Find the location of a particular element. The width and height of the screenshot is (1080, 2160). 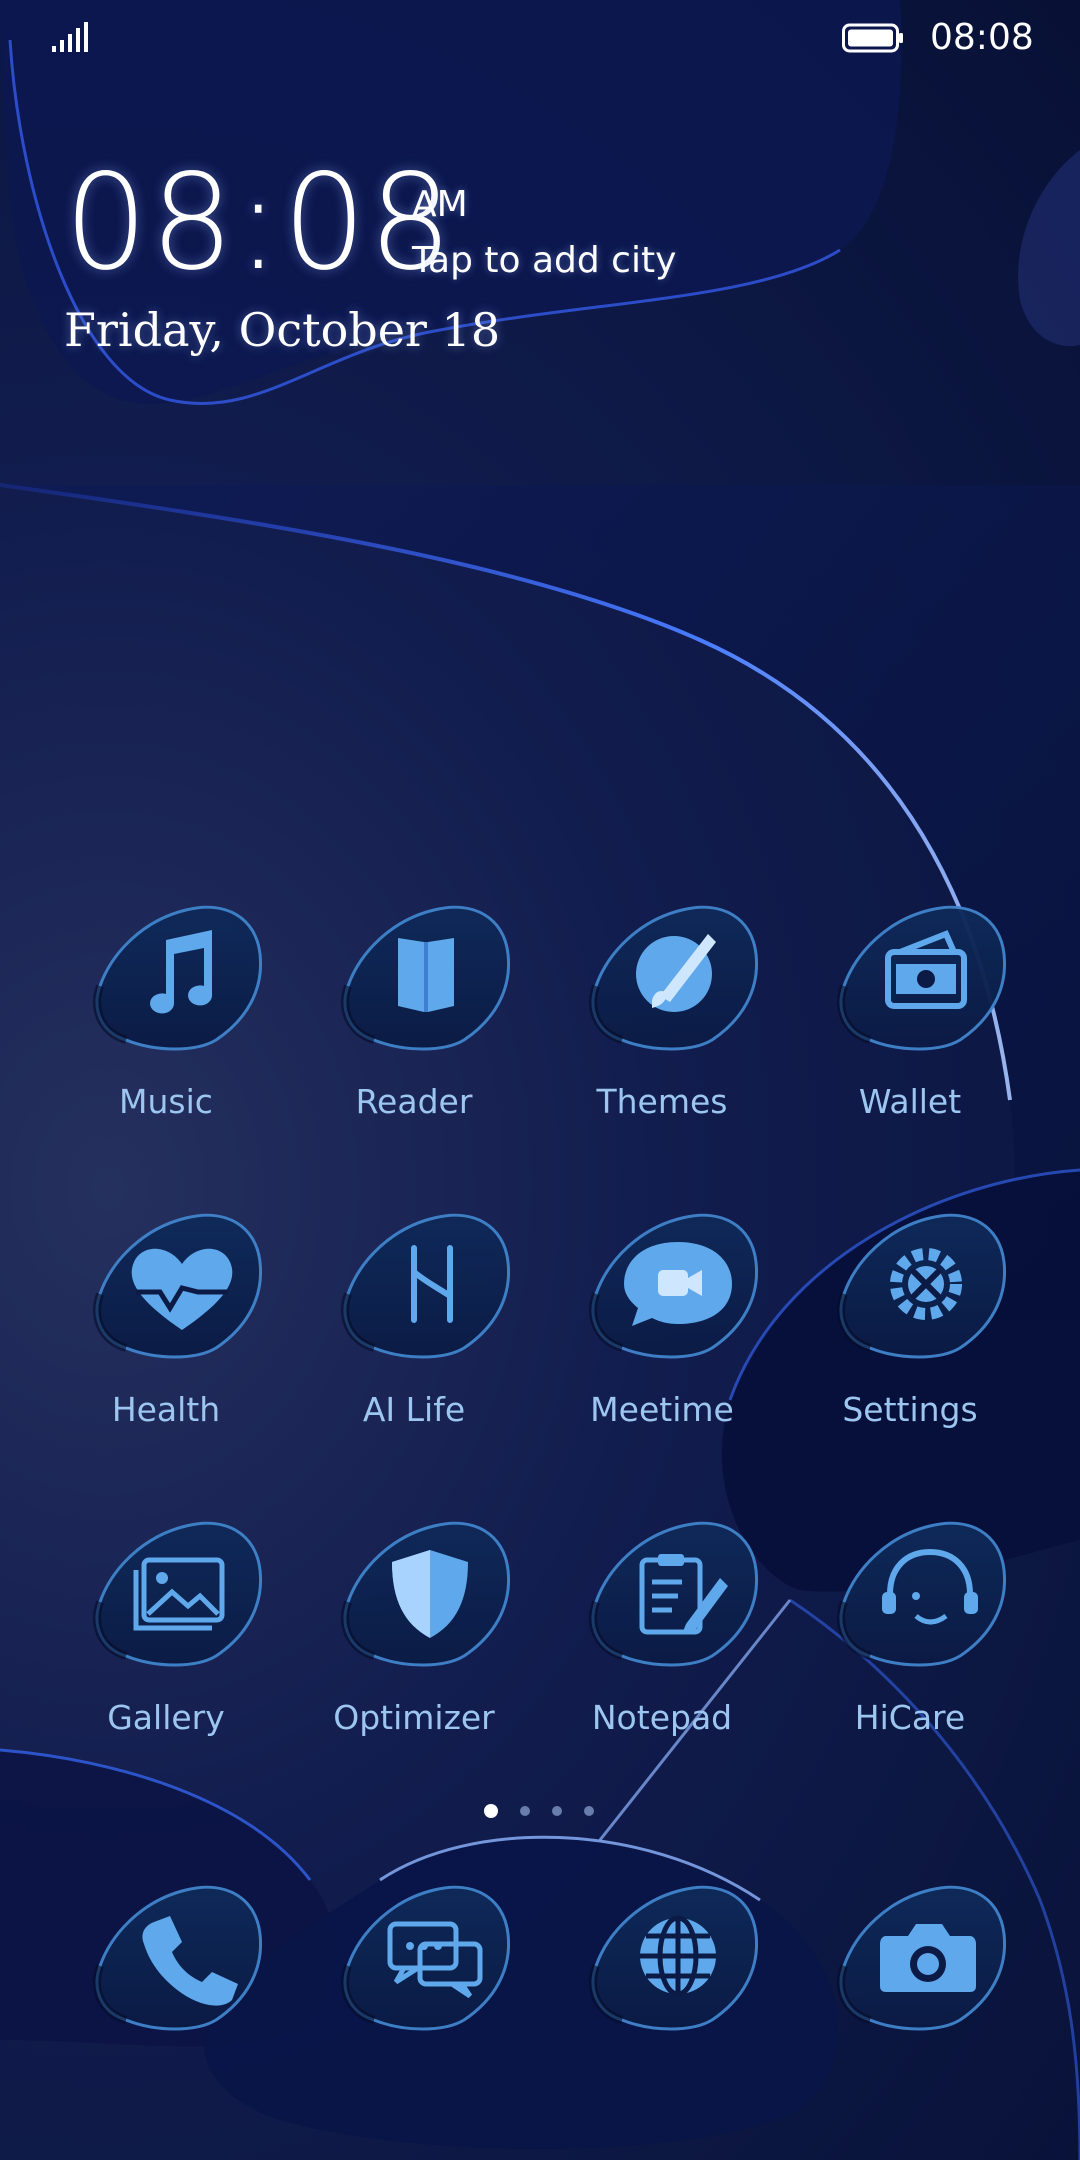

app-settings: Settings is located at coordinates (910, 1338).